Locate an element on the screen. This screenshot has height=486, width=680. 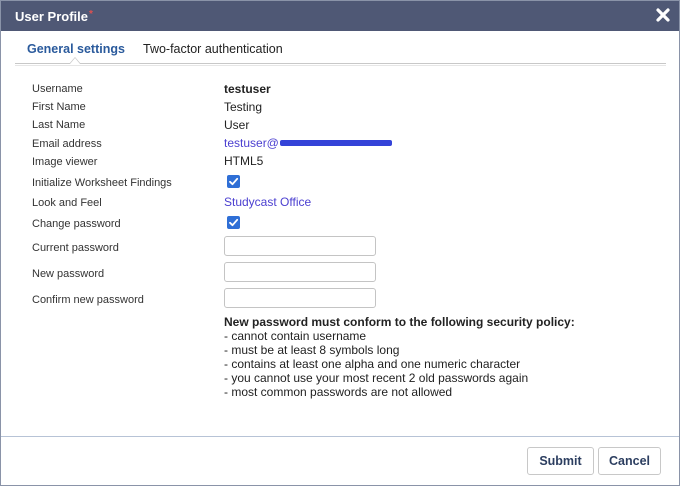
init-findings-label: Initialize Worksheet Findings is located at coordinates (102, 183).